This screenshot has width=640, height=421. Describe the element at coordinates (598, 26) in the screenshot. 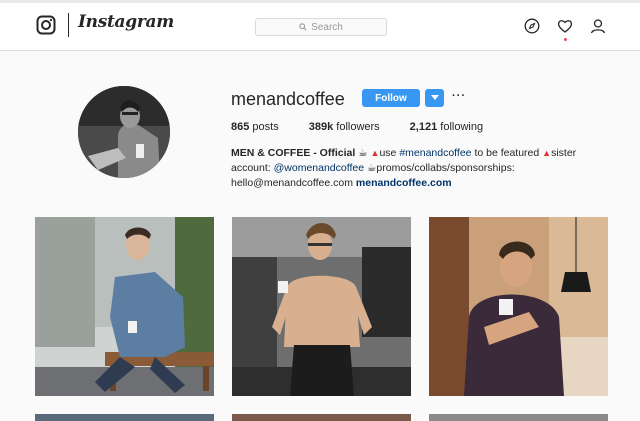

I see `profile-icon` at that location.